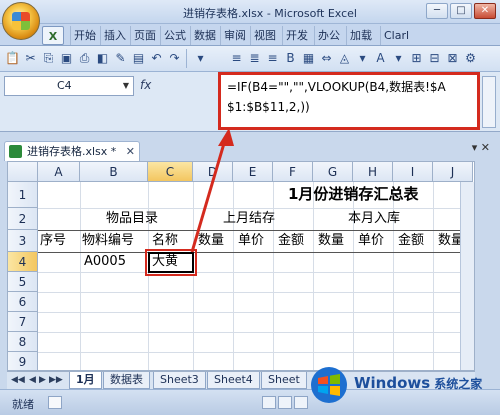 The width and height of the screenshot is (500, 415). What do you see at coordinates (373, 172) in the screenshot?
I see `col-header-h: H` at bounding box center [373, 172].